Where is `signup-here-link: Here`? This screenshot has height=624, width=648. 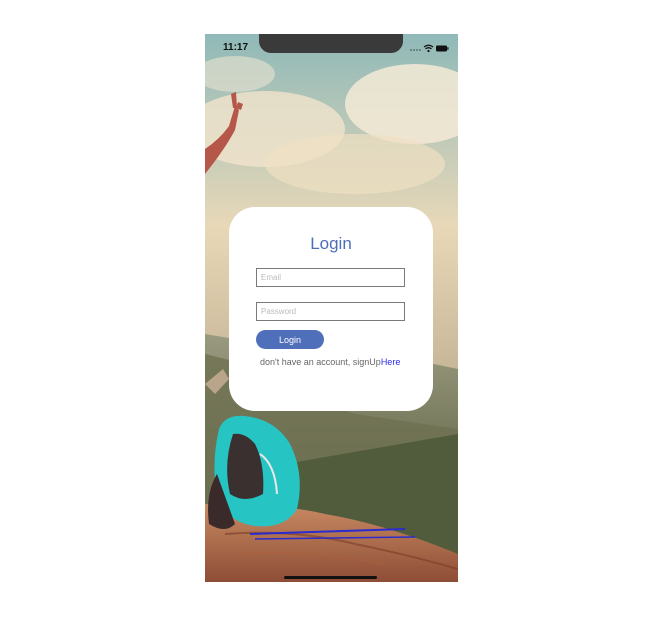 signup-here-link: Here is located at coordinates (391, 362).